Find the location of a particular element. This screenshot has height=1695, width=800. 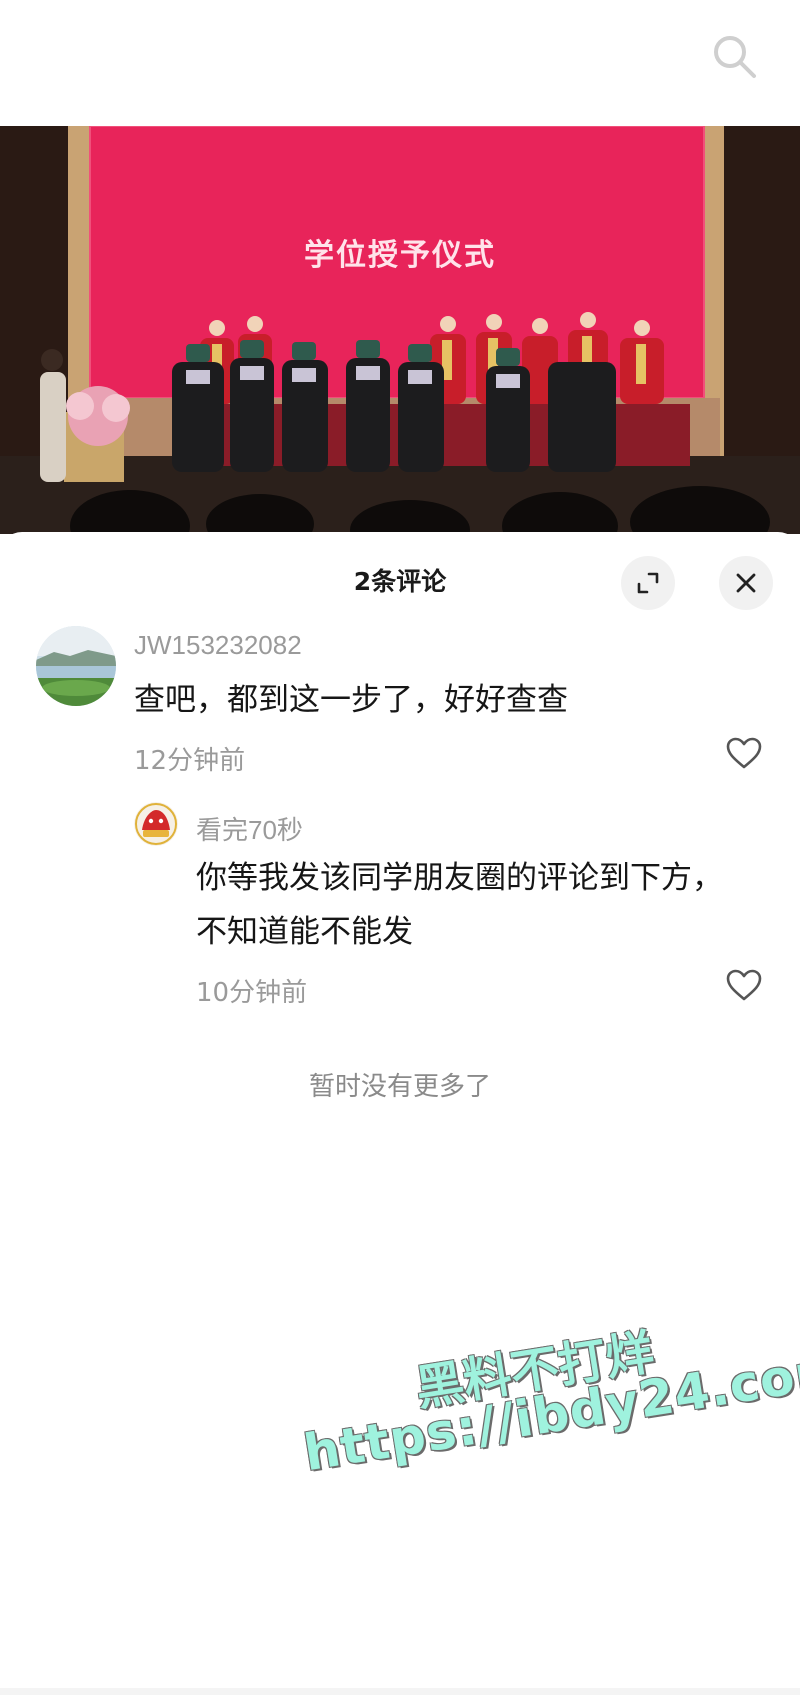

top-bar is located at coordinates (400, 63).